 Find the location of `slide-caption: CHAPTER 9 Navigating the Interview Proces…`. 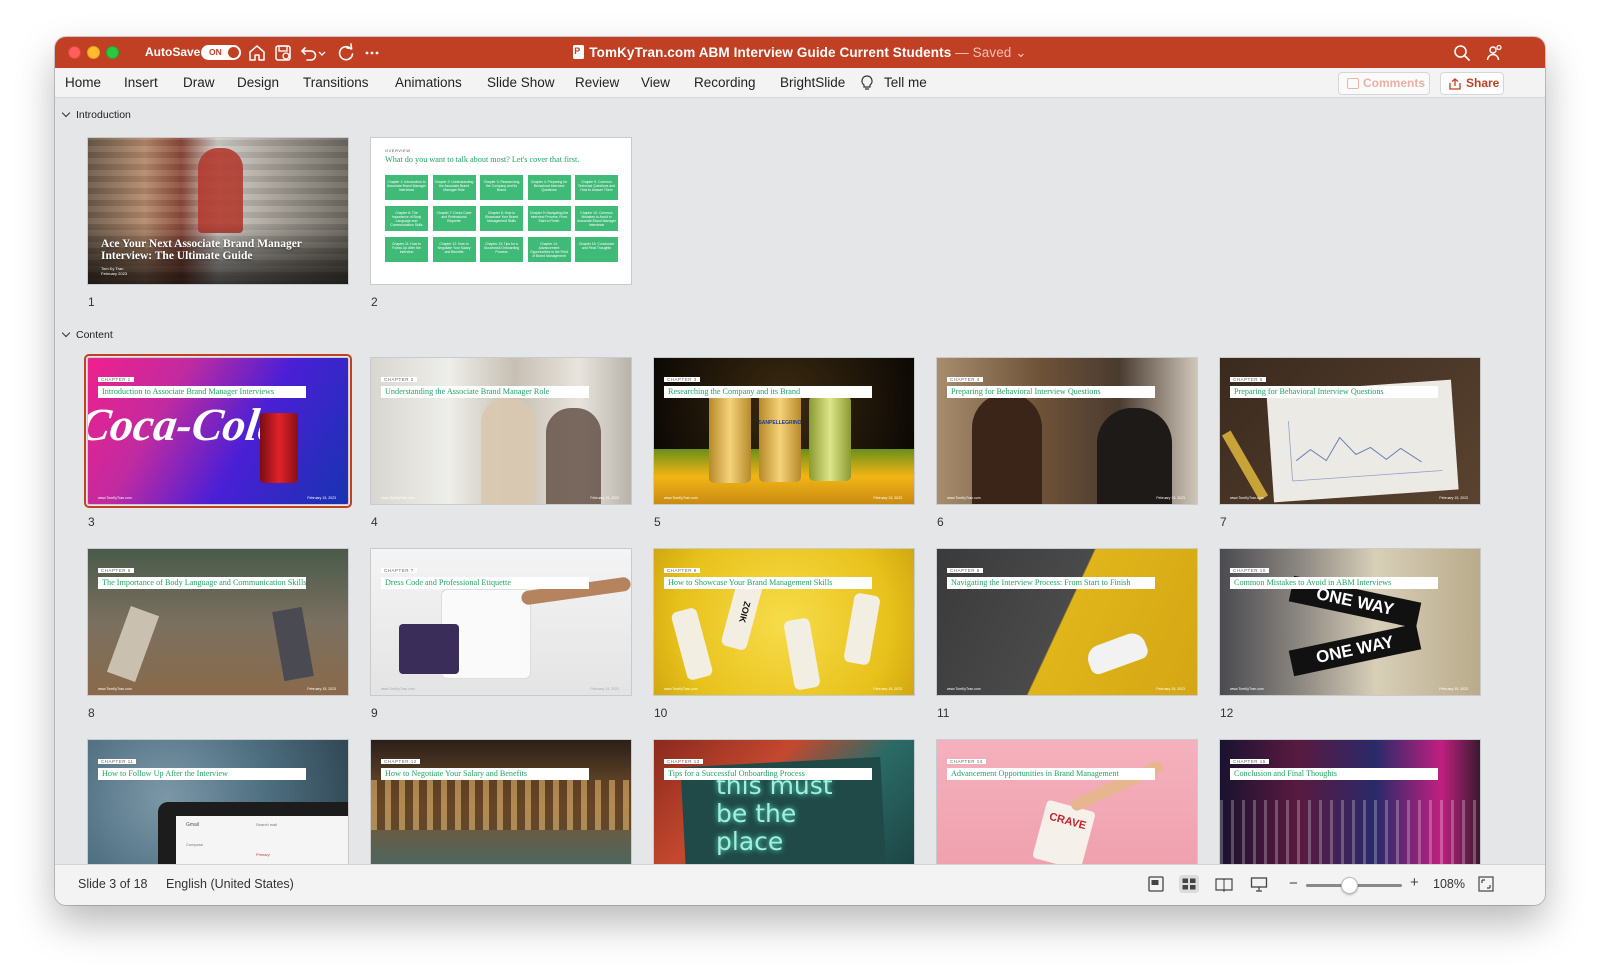

slide-caption: CHAPTER 9 Navigating the Interview Proces… is located at coordinates (1051, 574).